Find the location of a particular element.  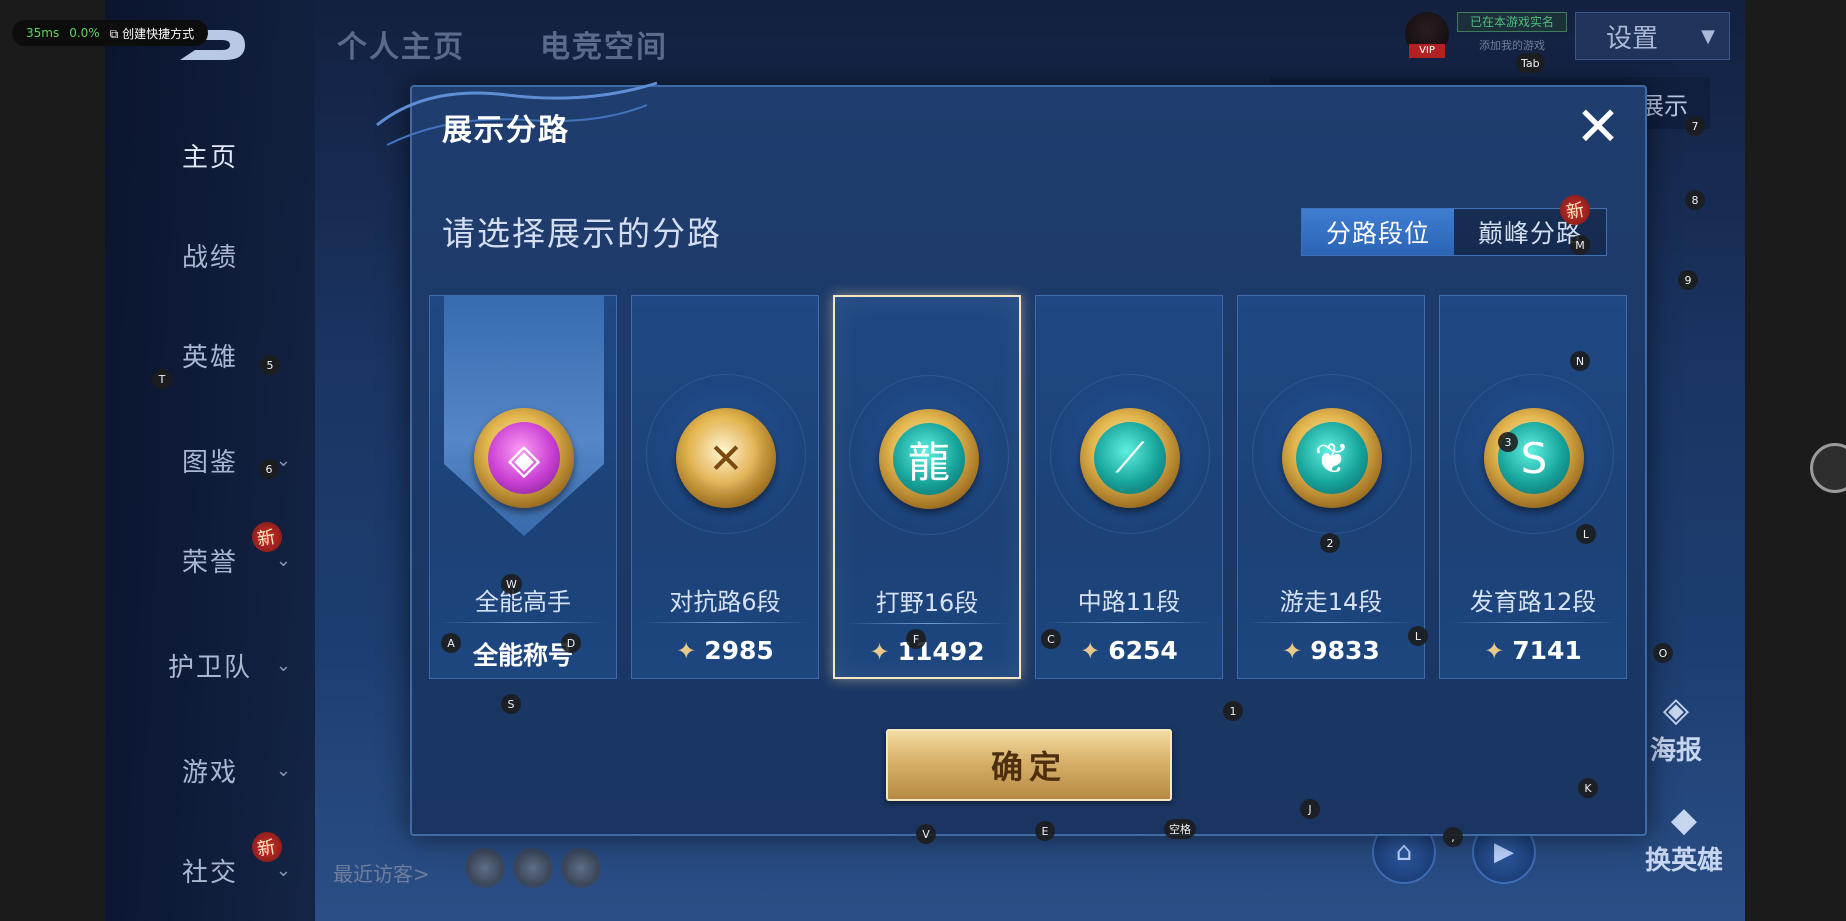

score-value: 2985 is located at coordinates (739, 650).